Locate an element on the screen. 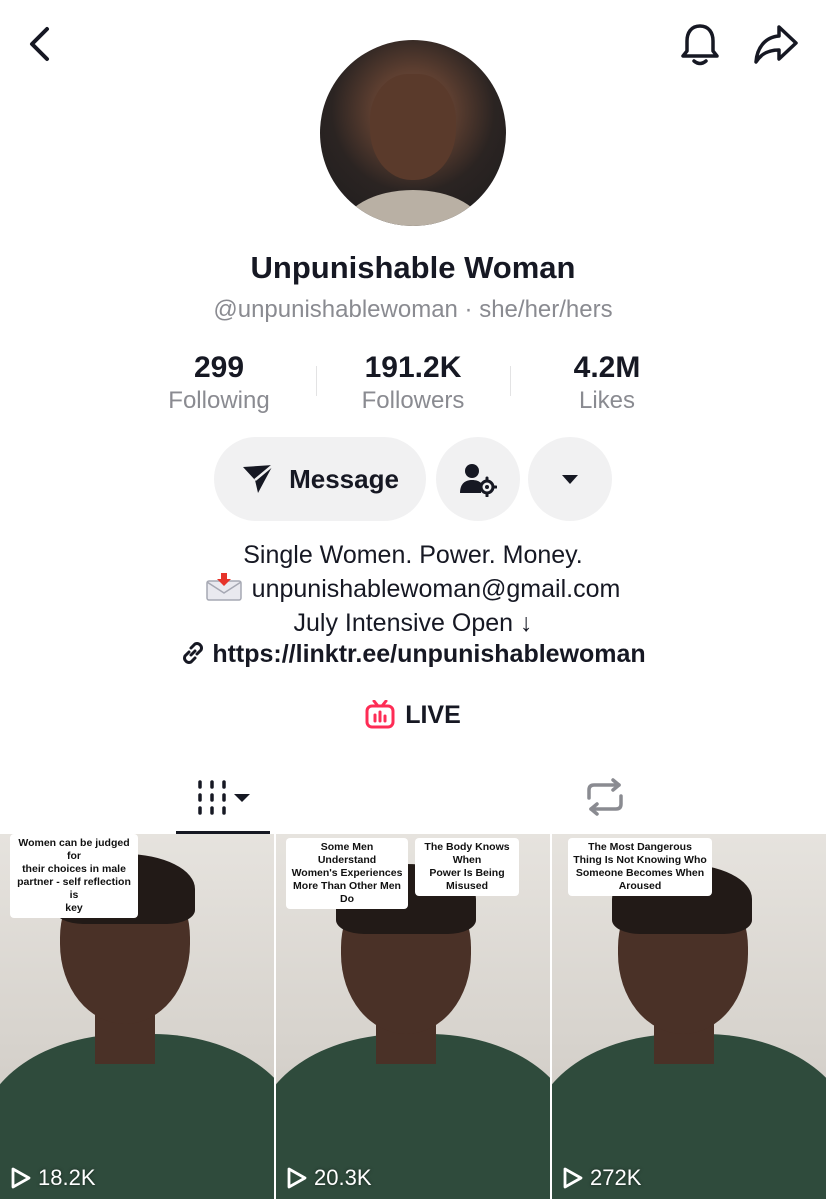 The image size is (826, 1199). video-view-count-text: 20.3K is located at coordinates (343, 1177).